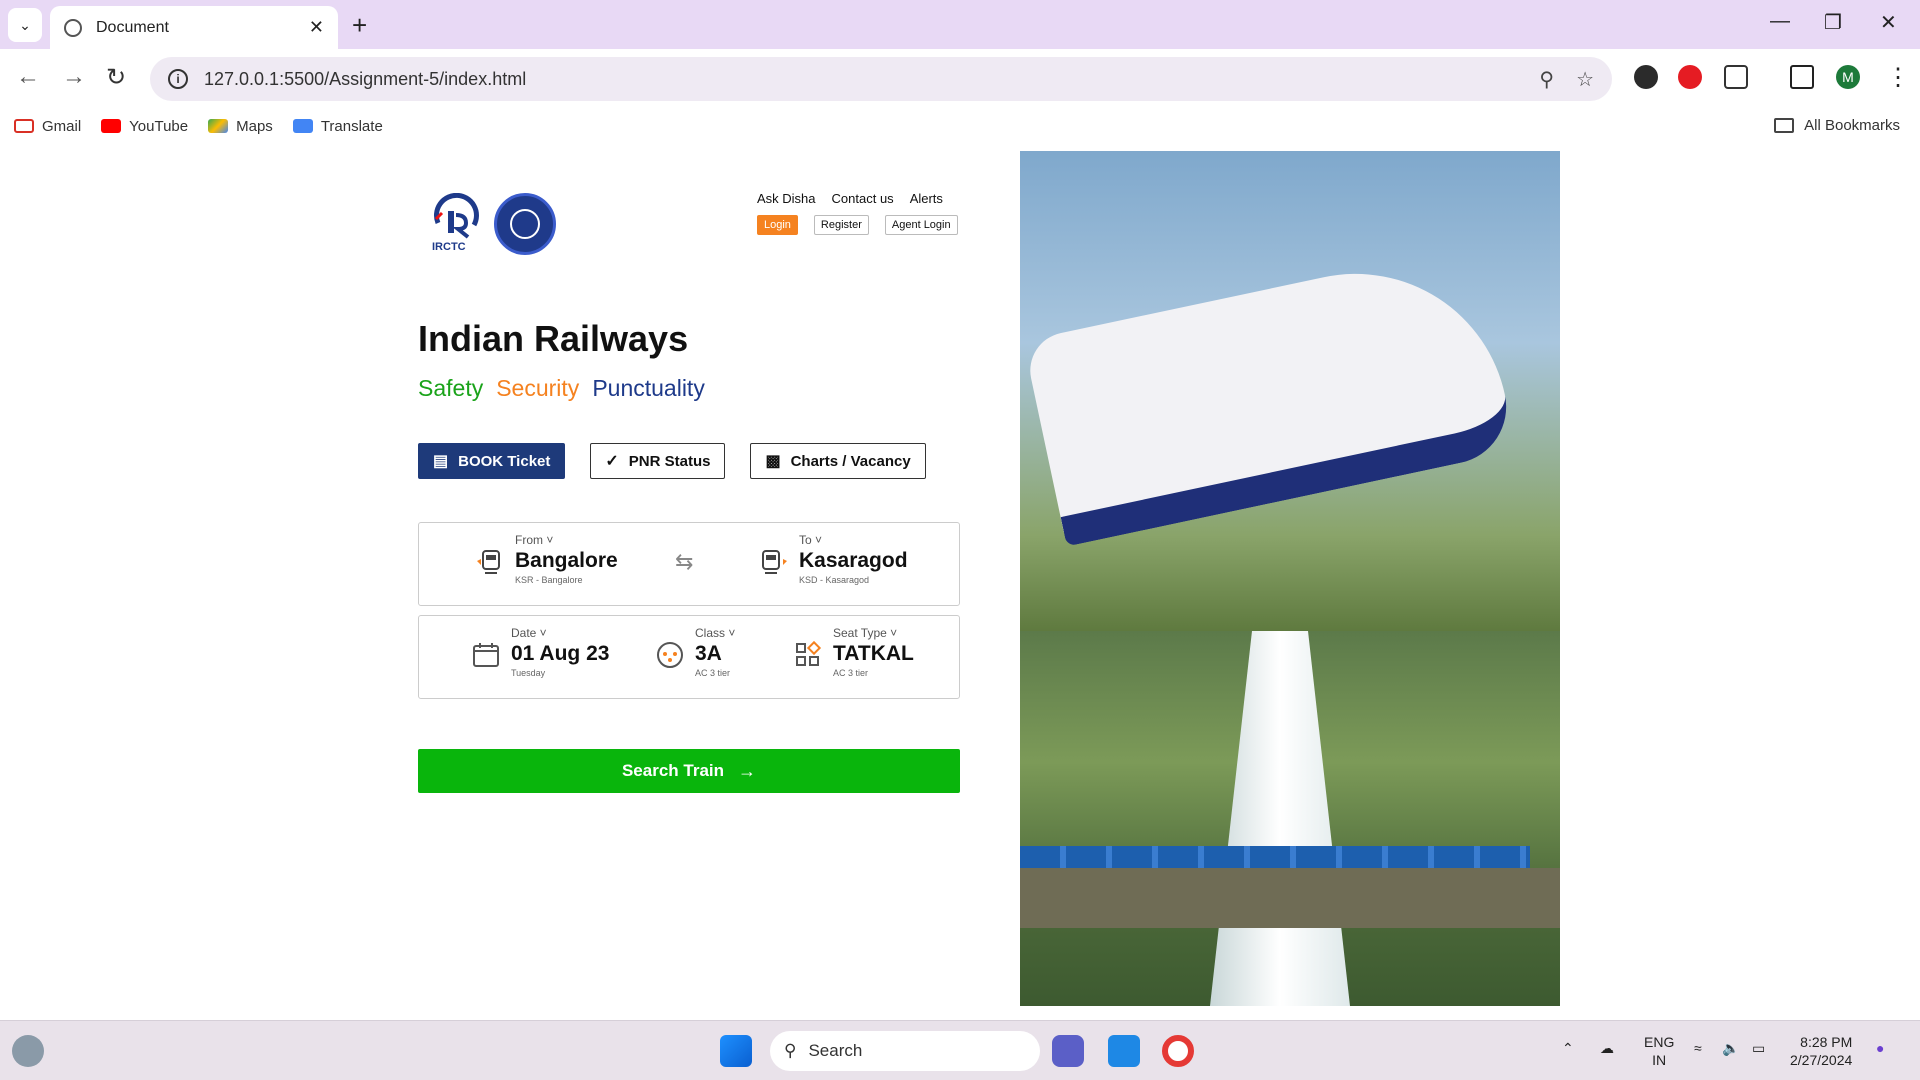 The image size is (1920, 1080). Describe the element at coordinates (1178, 1051) in the screenshot. I see `chrome-icon` at that location.